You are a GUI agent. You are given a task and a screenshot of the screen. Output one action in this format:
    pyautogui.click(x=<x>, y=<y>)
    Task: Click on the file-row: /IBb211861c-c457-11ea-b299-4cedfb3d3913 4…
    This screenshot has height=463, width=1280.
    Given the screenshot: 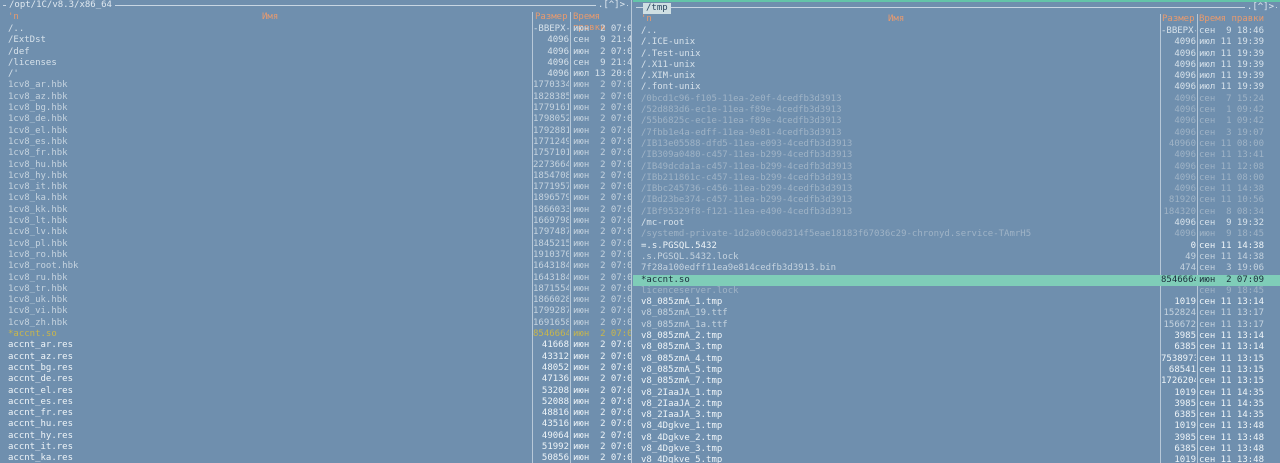 What is the action you would take?
    pyautogui.click(x=956, y=178)
    